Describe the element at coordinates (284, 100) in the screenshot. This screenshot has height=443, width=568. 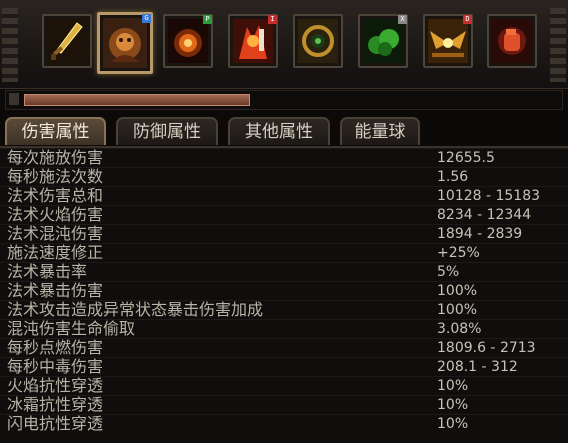
I see `experience-bar` at that location.